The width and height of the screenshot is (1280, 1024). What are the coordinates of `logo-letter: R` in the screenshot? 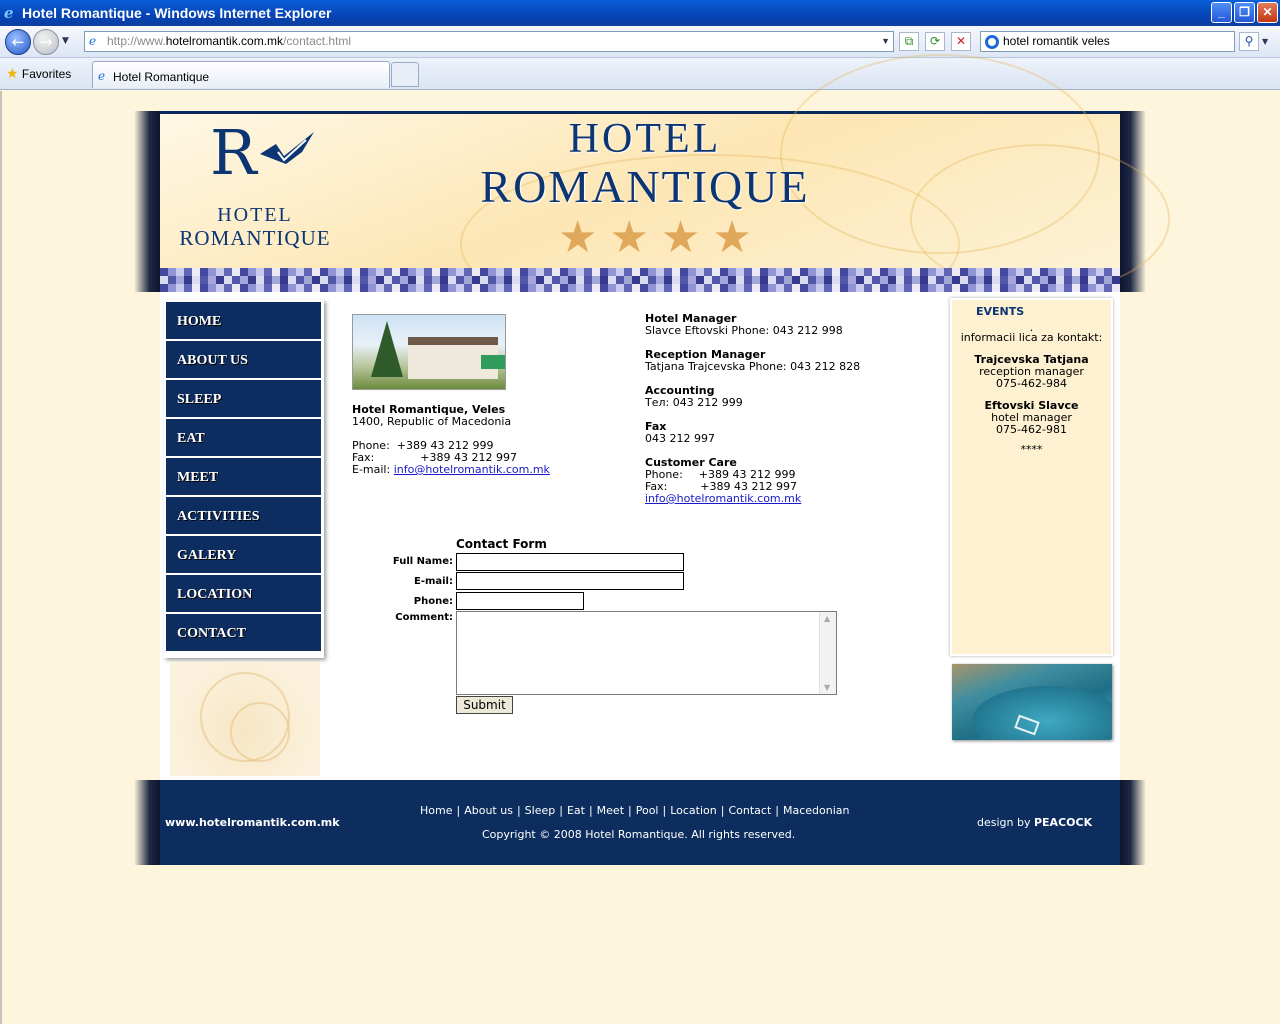 It's located at (233, 153).